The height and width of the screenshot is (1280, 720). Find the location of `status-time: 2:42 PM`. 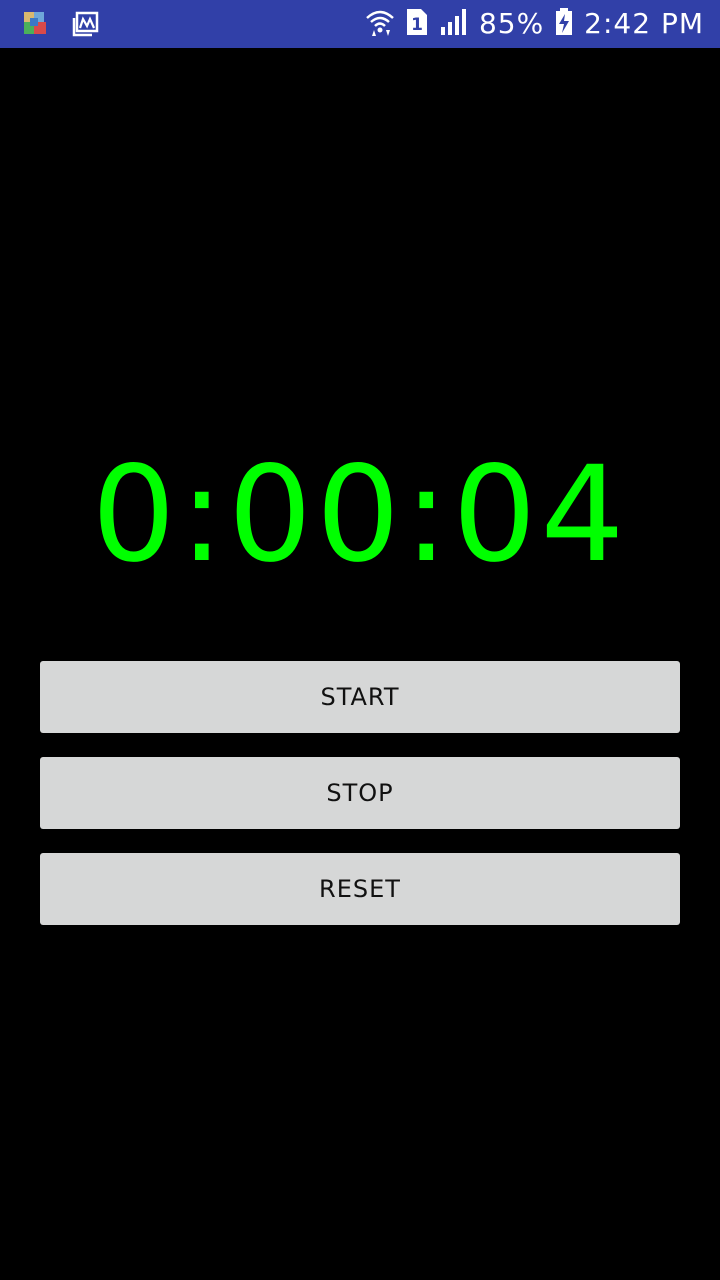

status-time: 2:42 PM is located at coordinates (644, 23).